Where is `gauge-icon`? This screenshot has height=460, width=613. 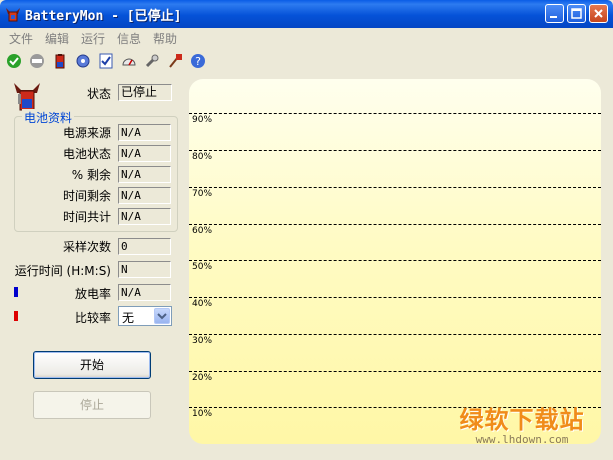
gauge-icon is located at coordinates (129, 61).